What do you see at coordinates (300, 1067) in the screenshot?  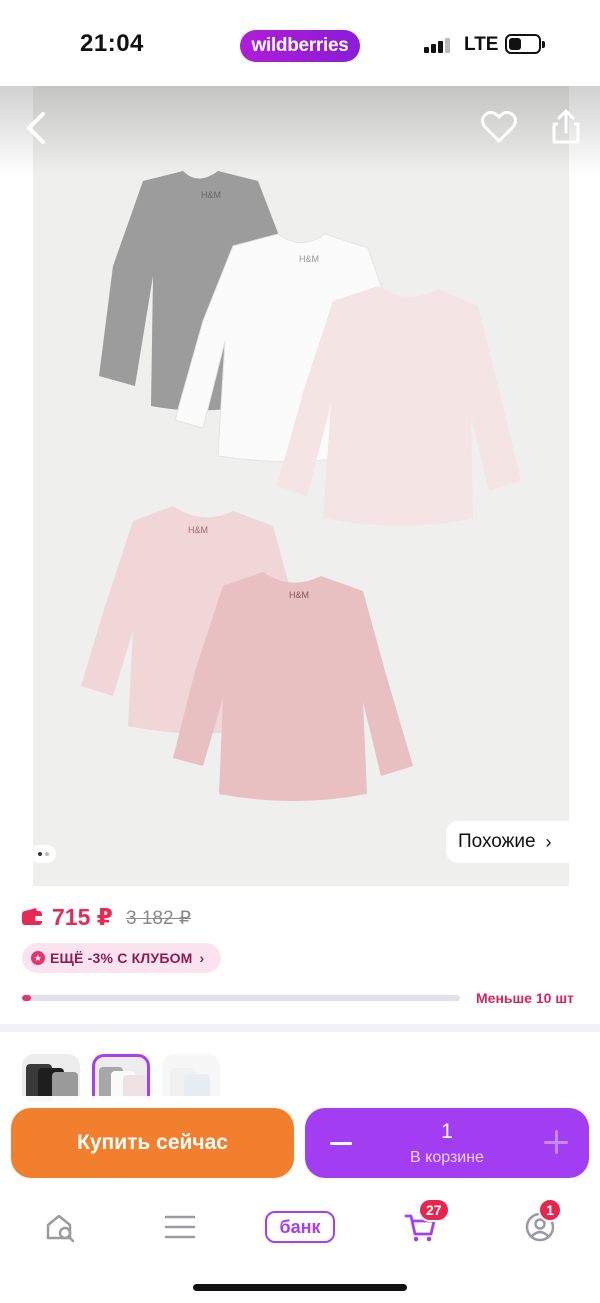 I see `variant-selector` at bounding box center [300, 1067].